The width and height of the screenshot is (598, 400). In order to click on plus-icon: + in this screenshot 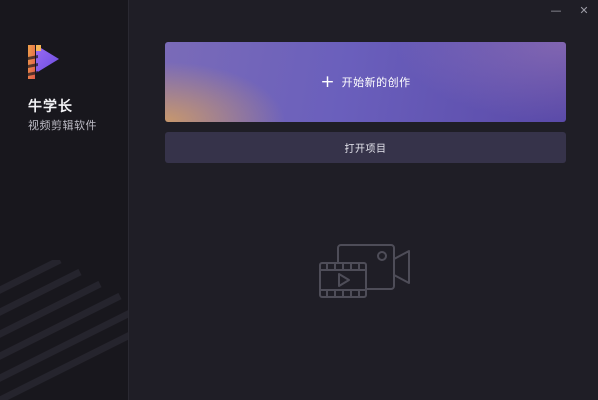, I will do `click(327, 81)`.